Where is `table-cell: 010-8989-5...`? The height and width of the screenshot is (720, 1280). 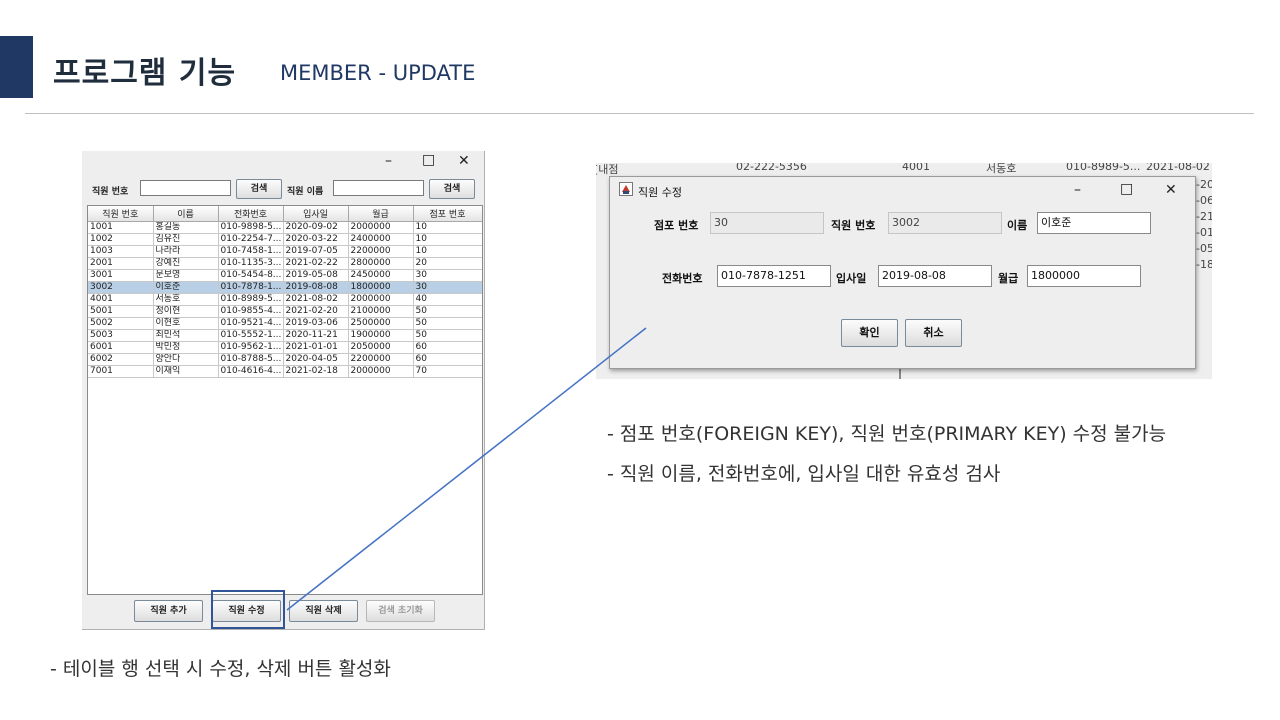 table-cell: 010-8989-5... is located at coordinates (251, 299).